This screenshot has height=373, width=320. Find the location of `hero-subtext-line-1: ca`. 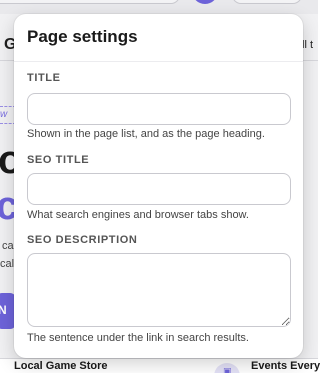

hero-subtext-line-1: ca is located at coordinates (8, 246).